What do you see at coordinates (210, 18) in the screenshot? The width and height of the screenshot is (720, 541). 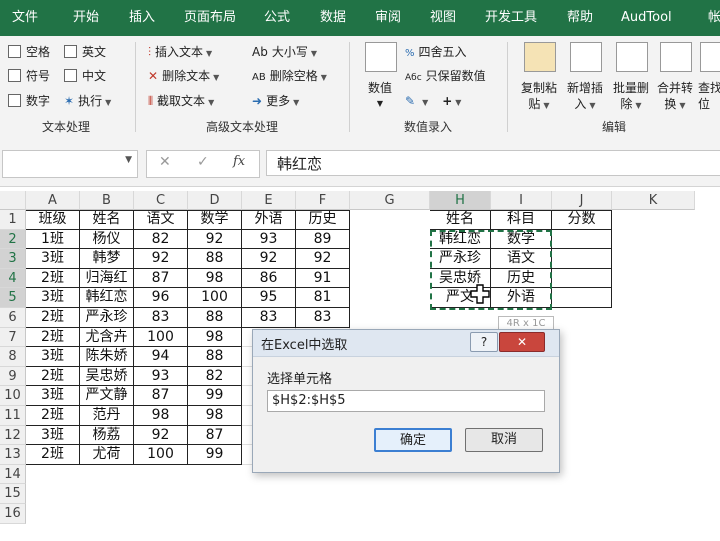 I see `tab-page-layout: 页面布局` at bounding box center [210, 18].